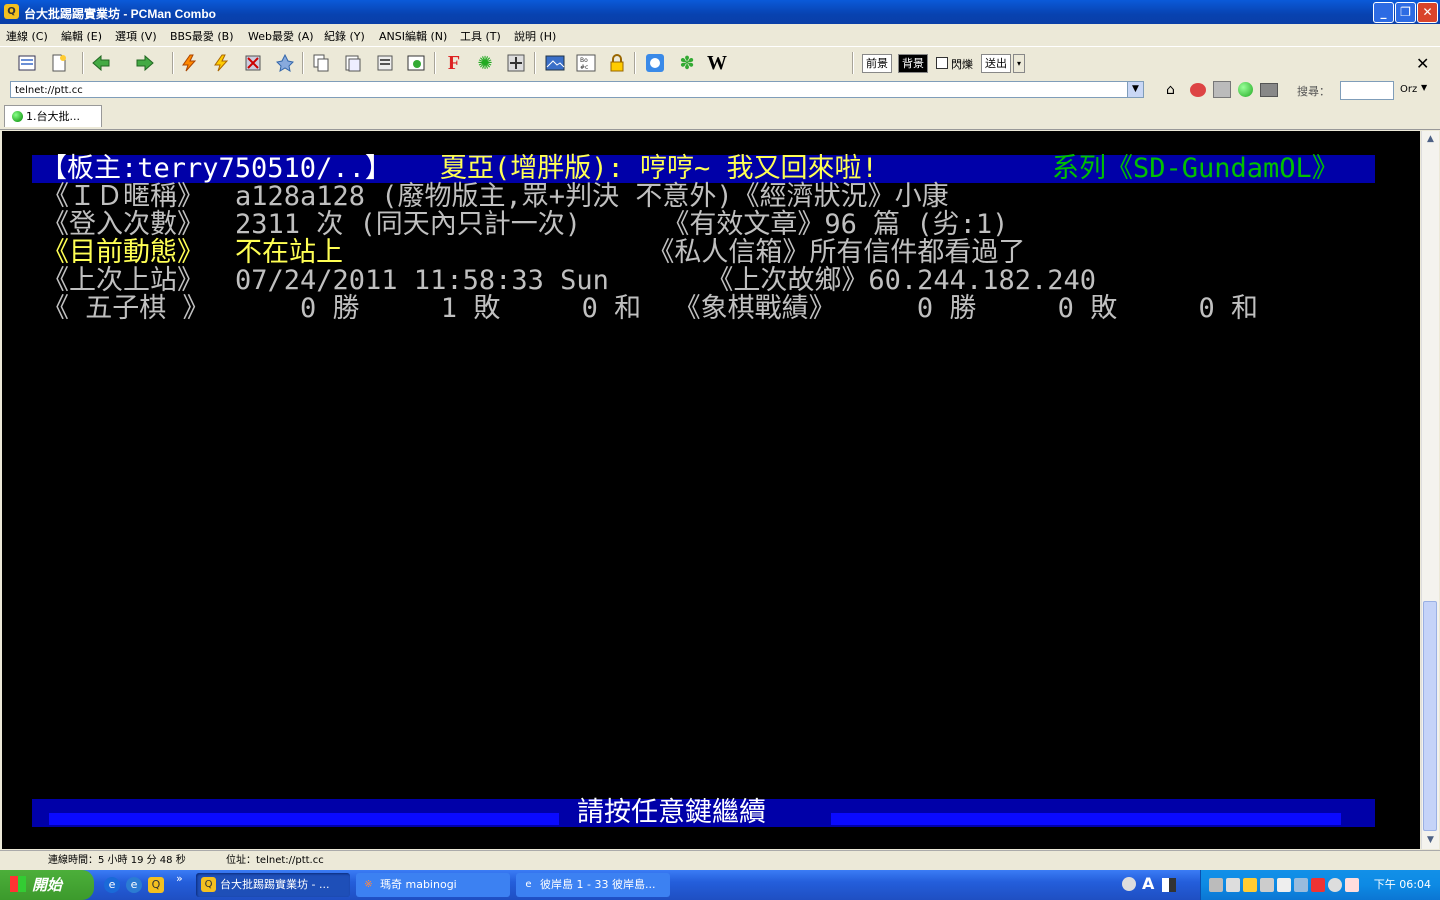 Image resolution: width=1440 pixels, height=900 pixels. What do you see at coordinates (368, 884) in the screenshot?
I see `mabinogi-task-icon: ※` at bounding box center [368, 884].